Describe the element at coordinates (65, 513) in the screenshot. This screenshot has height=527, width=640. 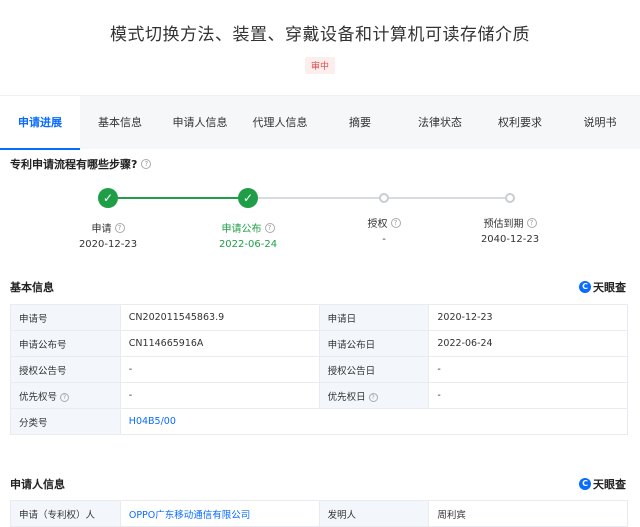
I see `field-key: 申请（专利权）人` at that location.